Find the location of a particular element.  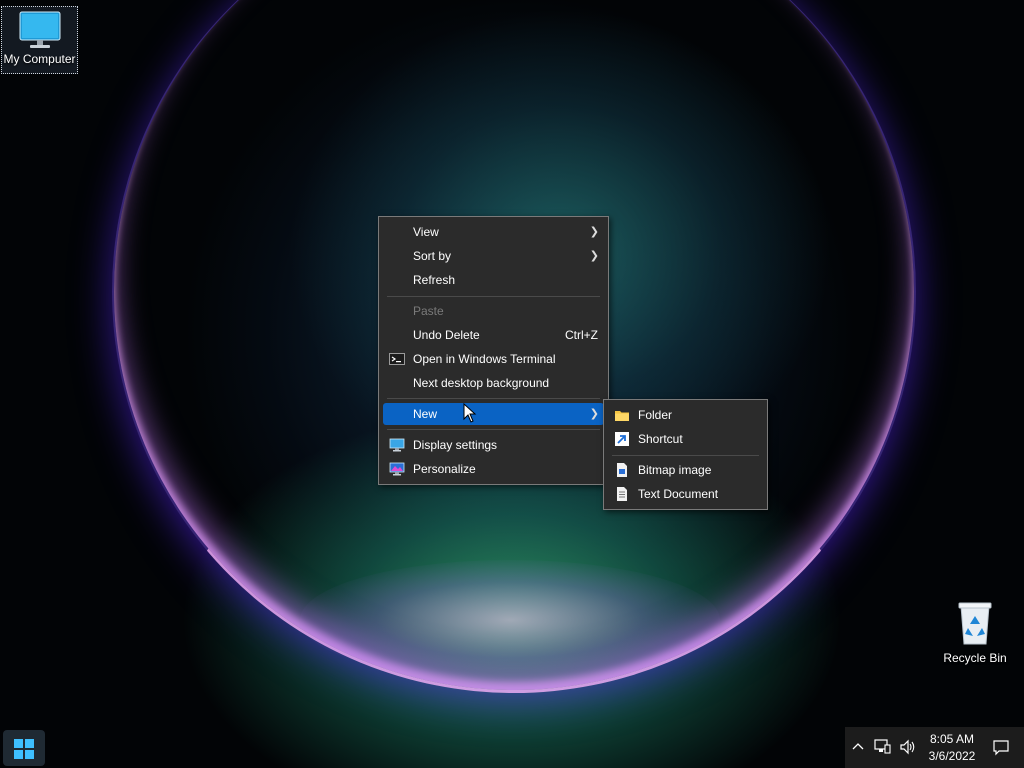

menu-item-label: Refresh is located at coordinates (434, 280).